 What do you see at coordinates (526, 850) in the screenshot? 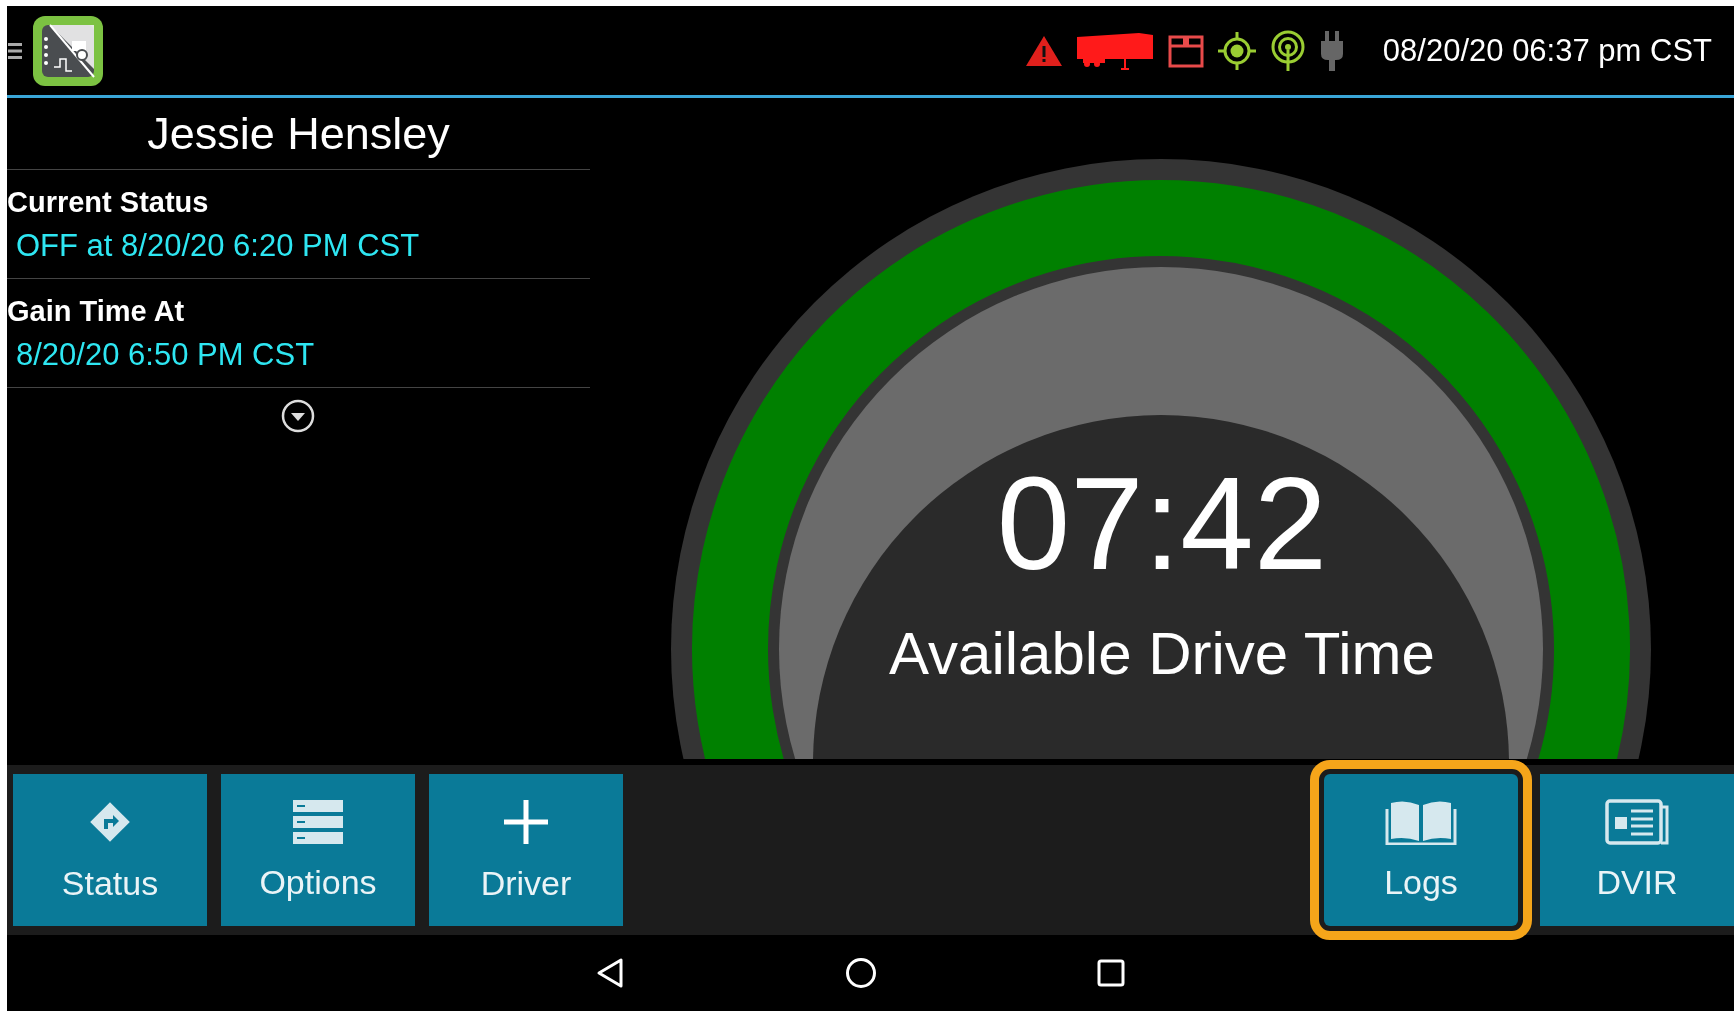
I see `toolbar-button: Driver` at bounding box center [526, 850].